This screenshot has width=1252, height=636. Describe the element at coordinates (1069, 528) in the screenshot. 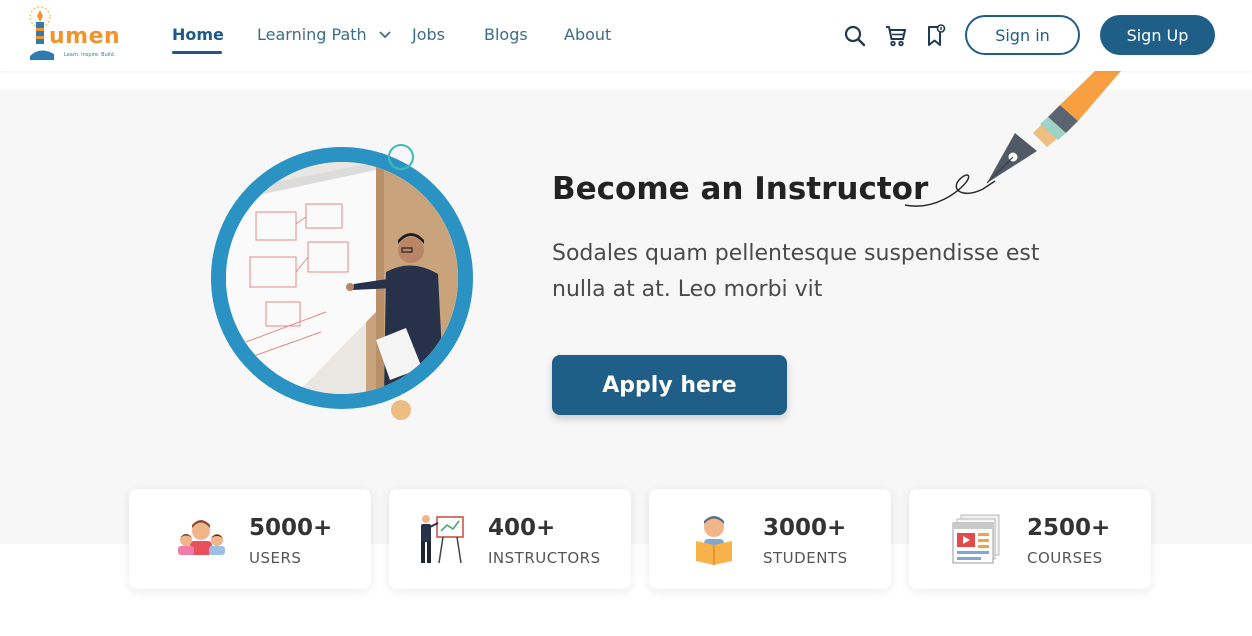

I see `stat-value: 2500+` at that location.